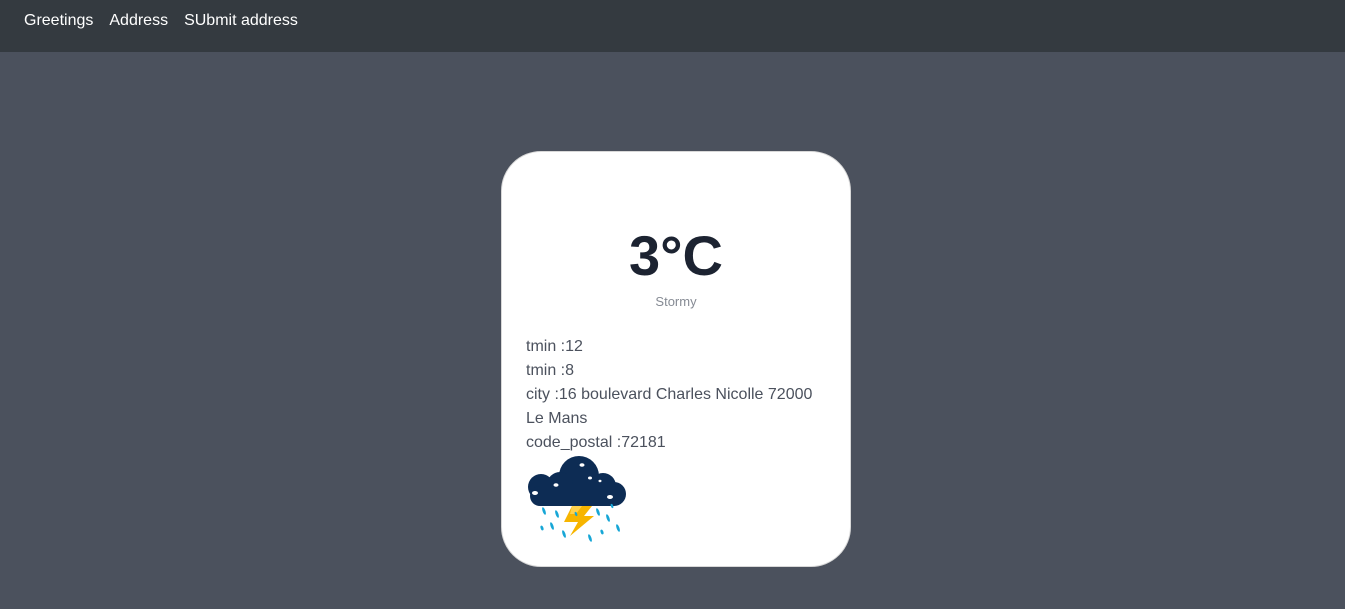 The image size is (1345, 609). I want to click on tmin-value: 12, so click(574, 346).